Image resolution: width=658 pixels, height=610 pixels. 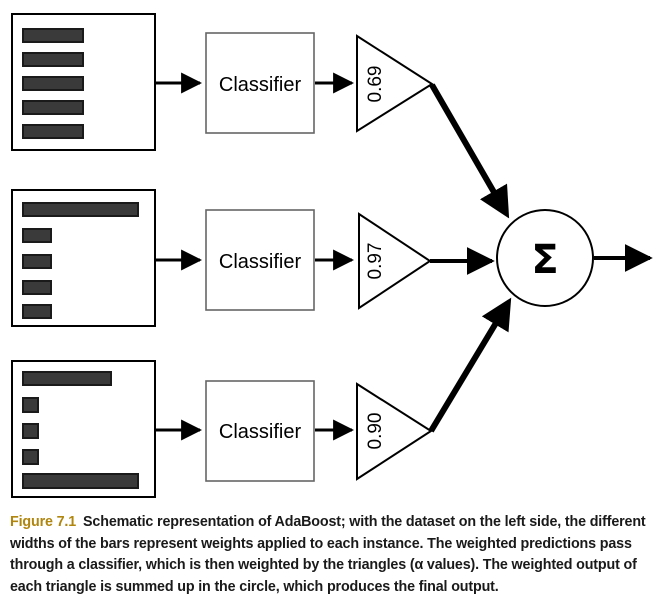 What do you see at coordinates (43, 522) in the screenshot?
I see `figure-label: Figure 7.1` at bounding box center [43, 522].